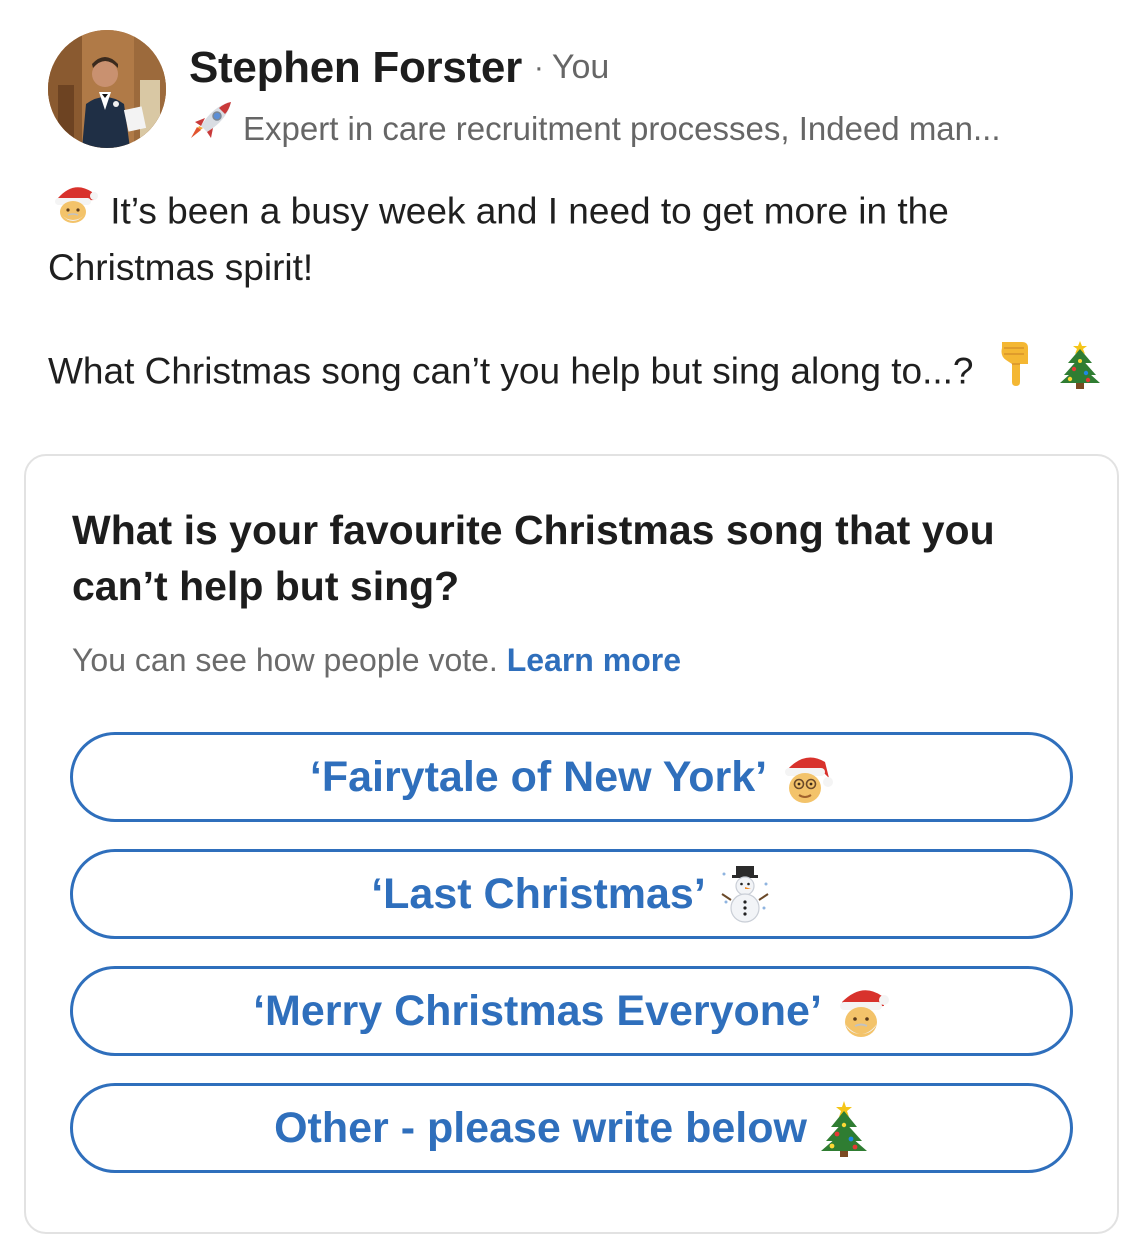  What do you see at coordinates (538, 776) in the screenshot?
I see `poll-option-label: ‘Fairytale of New York’` at bounding box center [538, 776].